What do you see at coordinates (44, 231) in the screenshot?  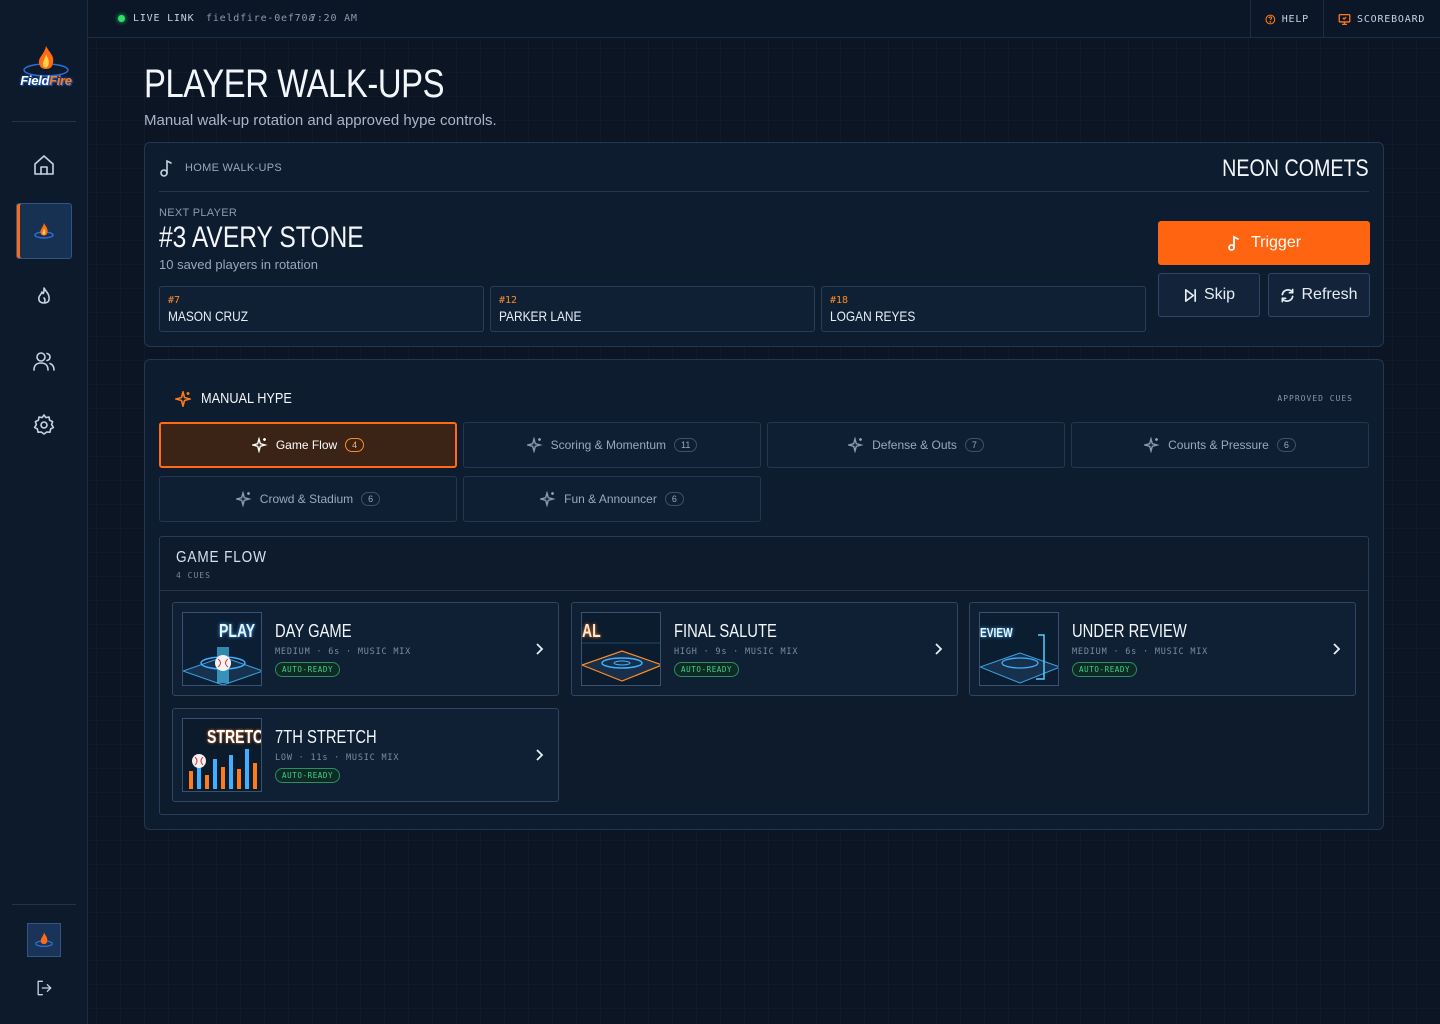 I see `nav-walkups` at bounding box center [44, 231].